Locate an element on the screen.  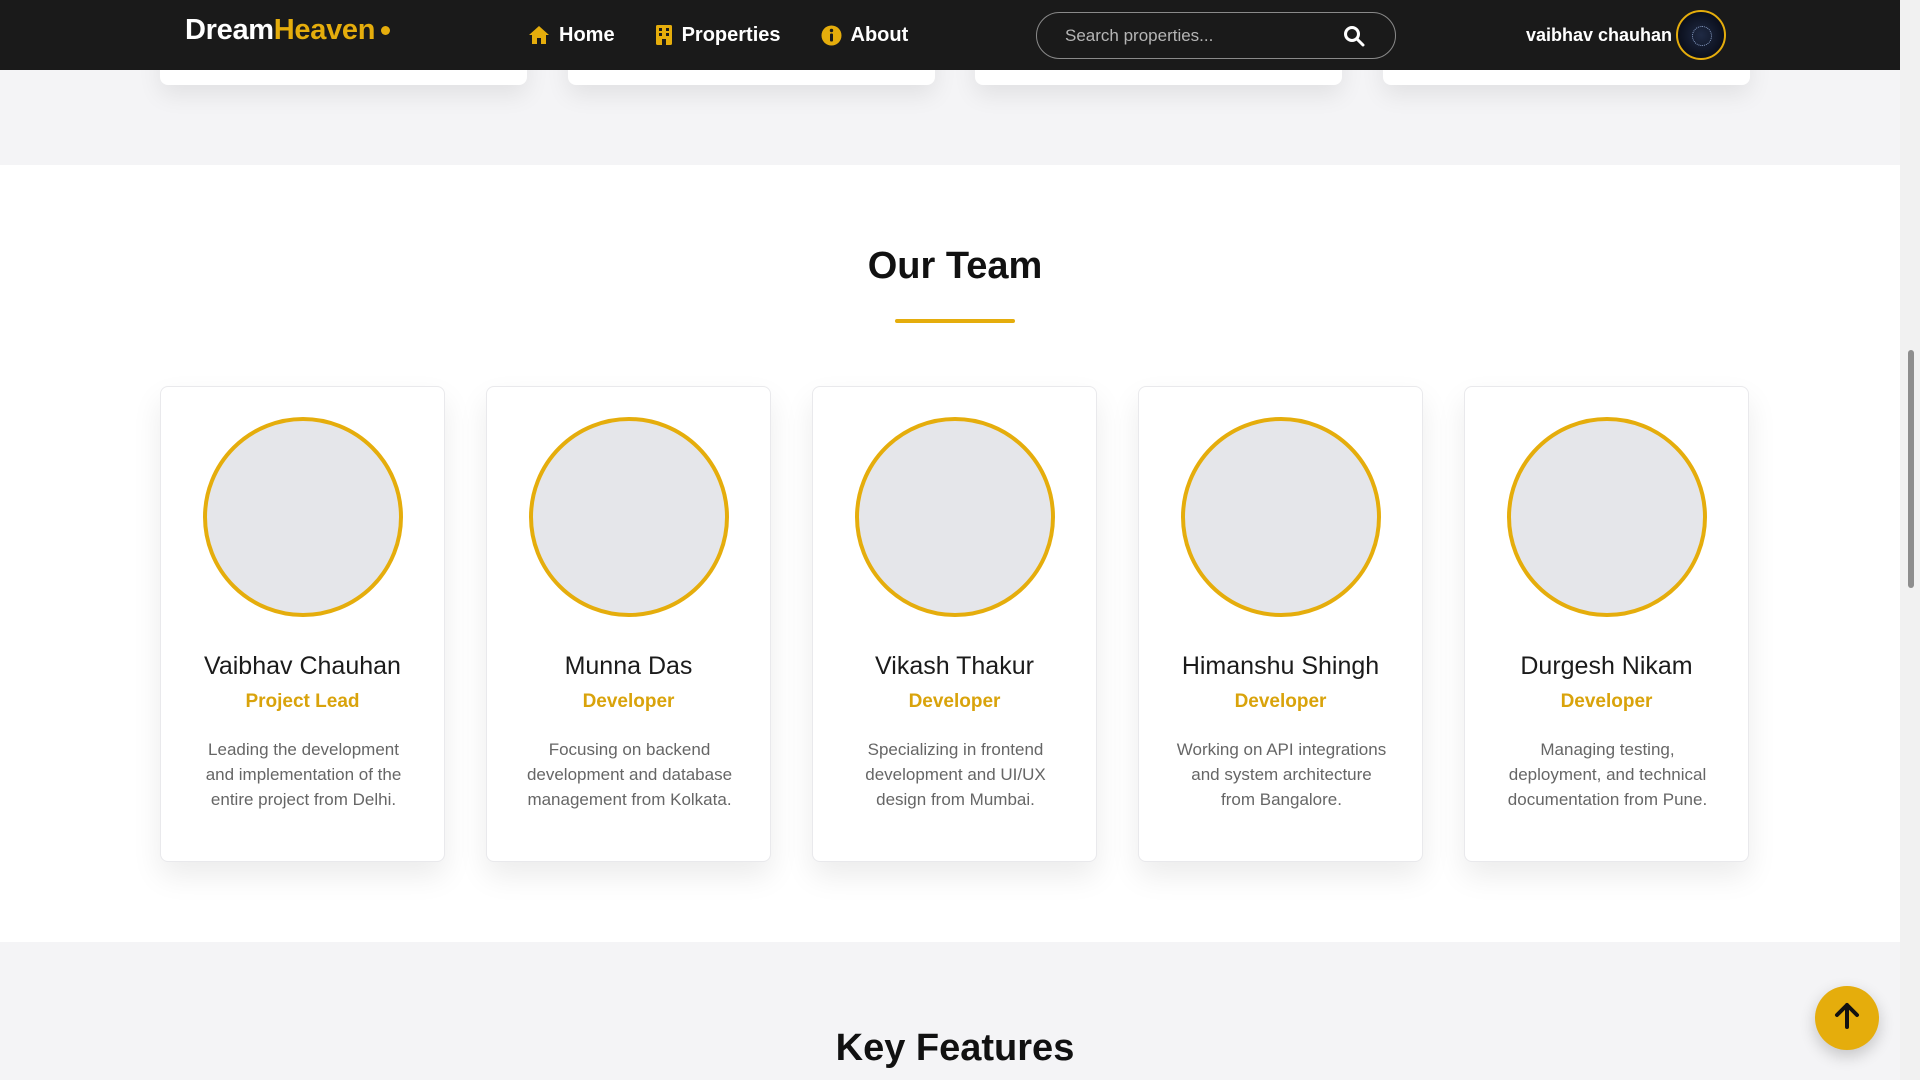
nav-links: Home Properties About is located at coordinates (718, 35).